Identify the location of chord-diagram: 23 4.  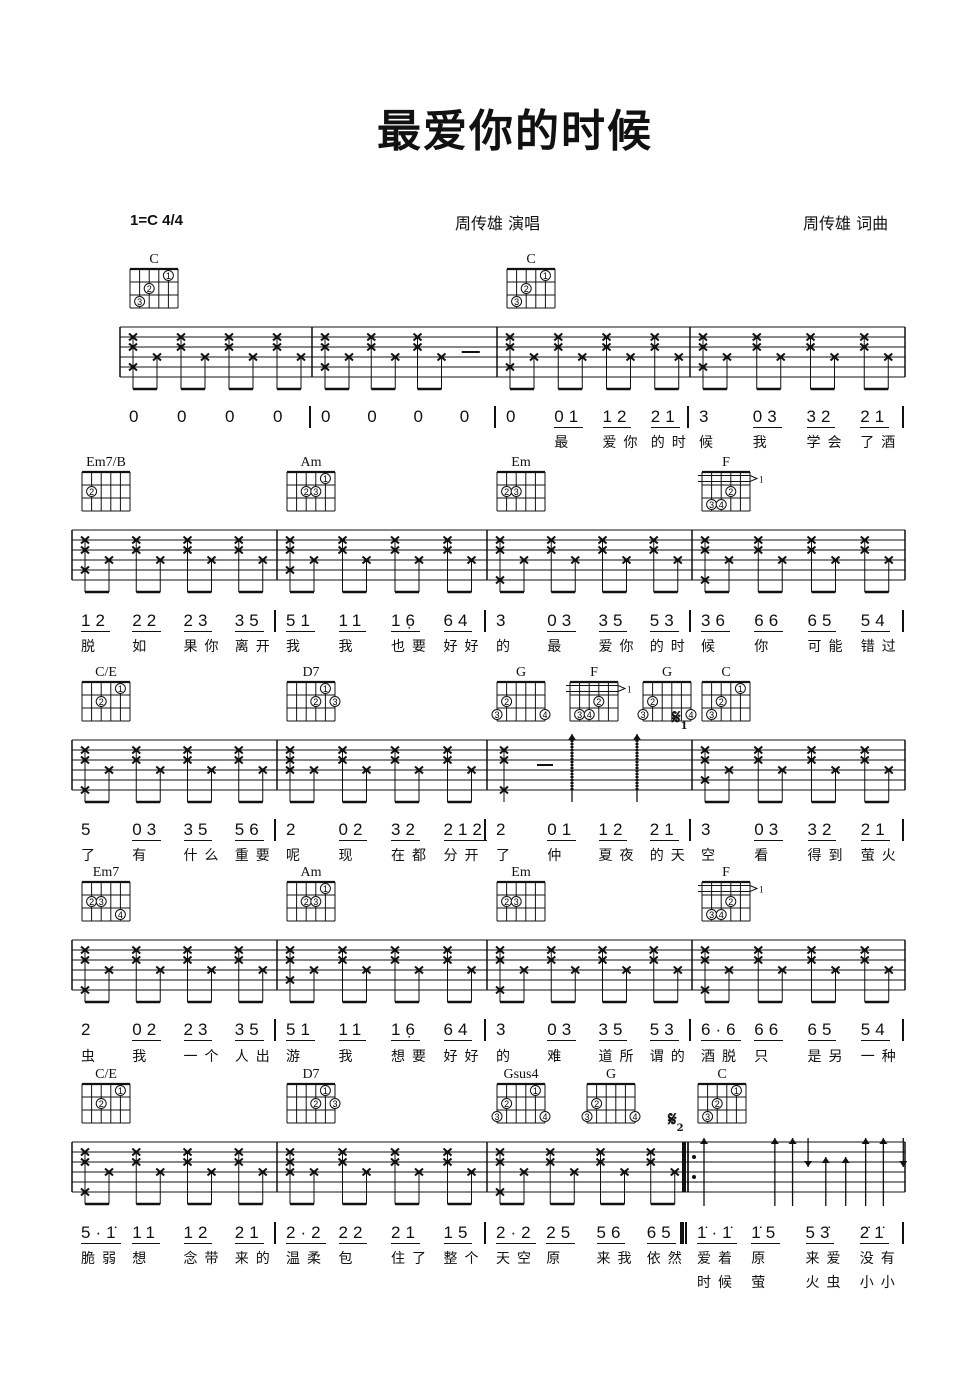
(106, 901).